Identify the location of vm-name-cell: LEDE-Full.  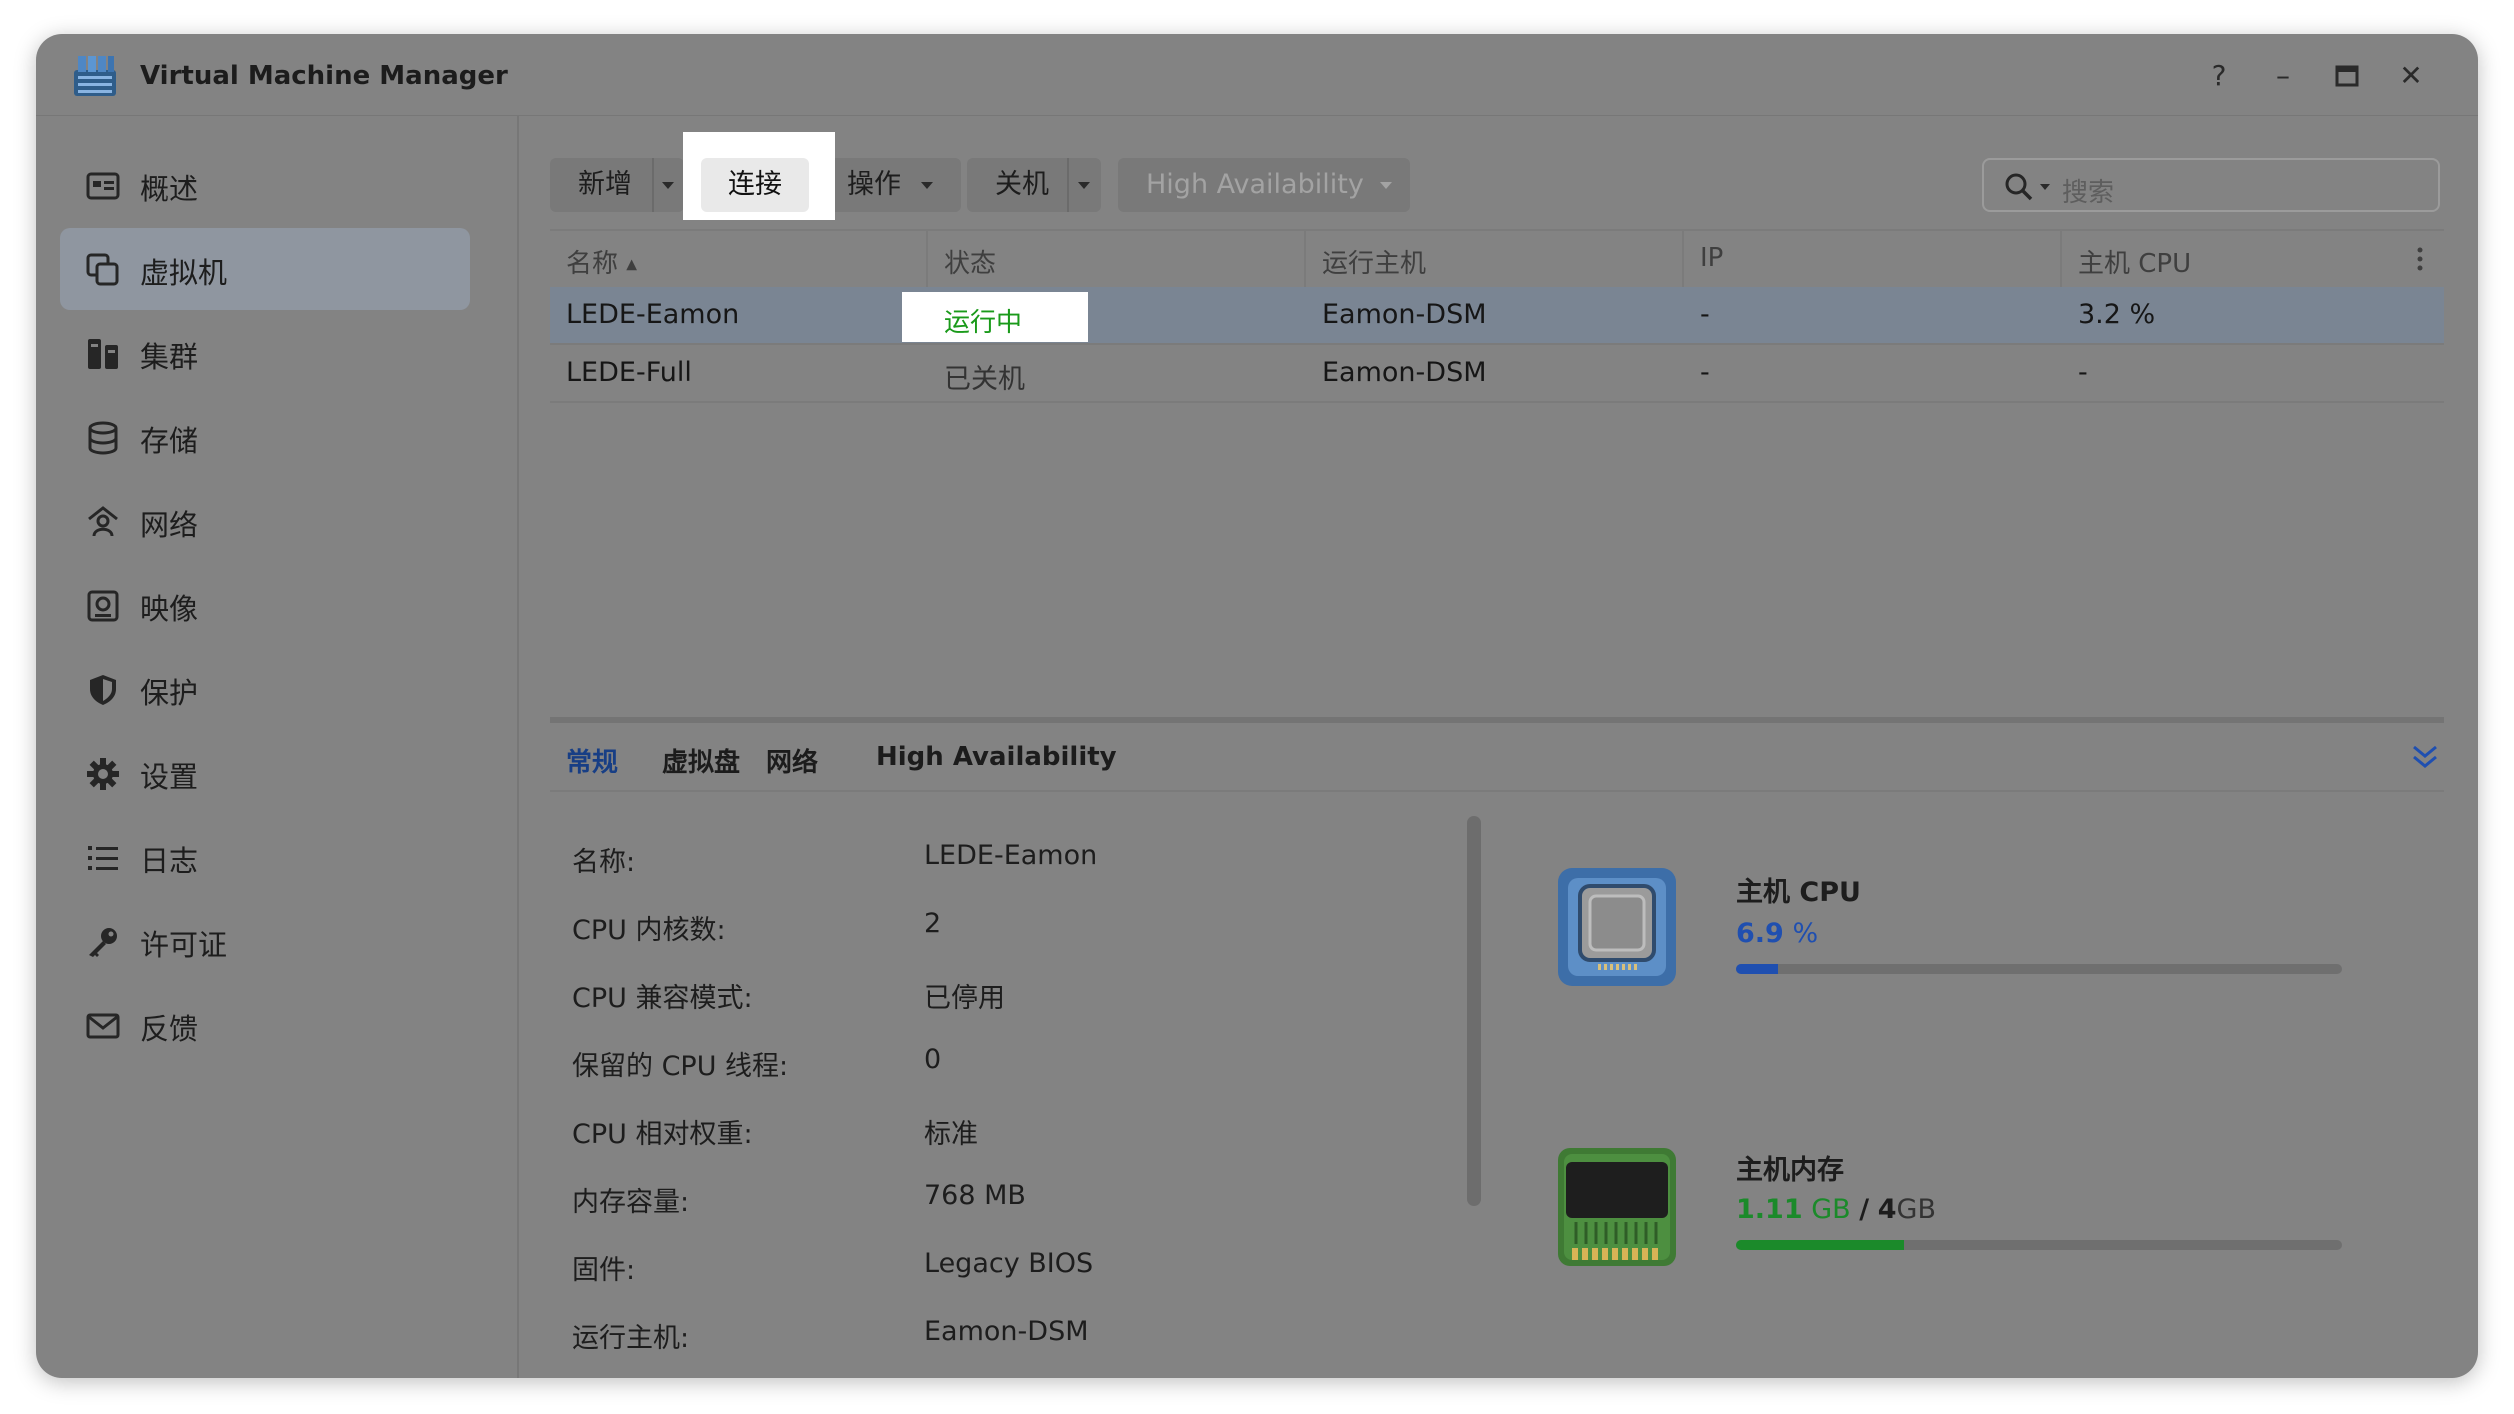
(629, 372).